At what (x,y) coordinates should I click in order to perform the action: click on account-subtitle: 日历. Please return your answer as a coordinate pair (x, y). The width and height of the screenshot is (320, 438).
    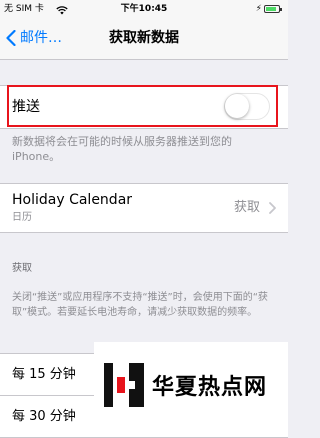
    Looking at the image, I should click on (22, 217).